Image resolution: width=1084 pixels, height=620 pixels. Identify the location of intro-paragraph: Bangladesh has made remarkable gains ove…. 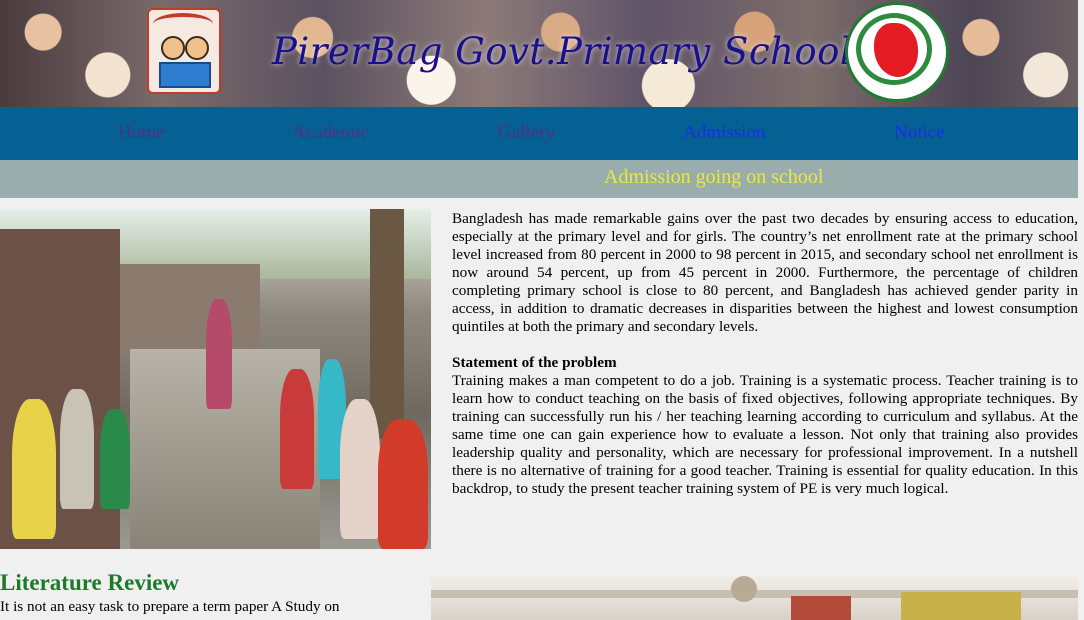
(765, 272).